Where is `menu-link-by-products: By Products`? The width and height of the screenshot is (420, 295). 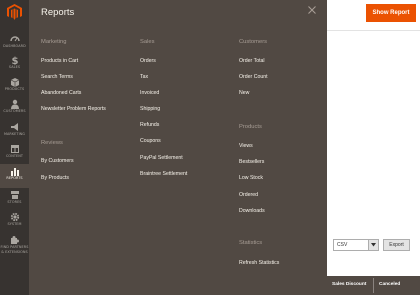
menu-link-by-products: By Products is located at coordinates (55, 178).